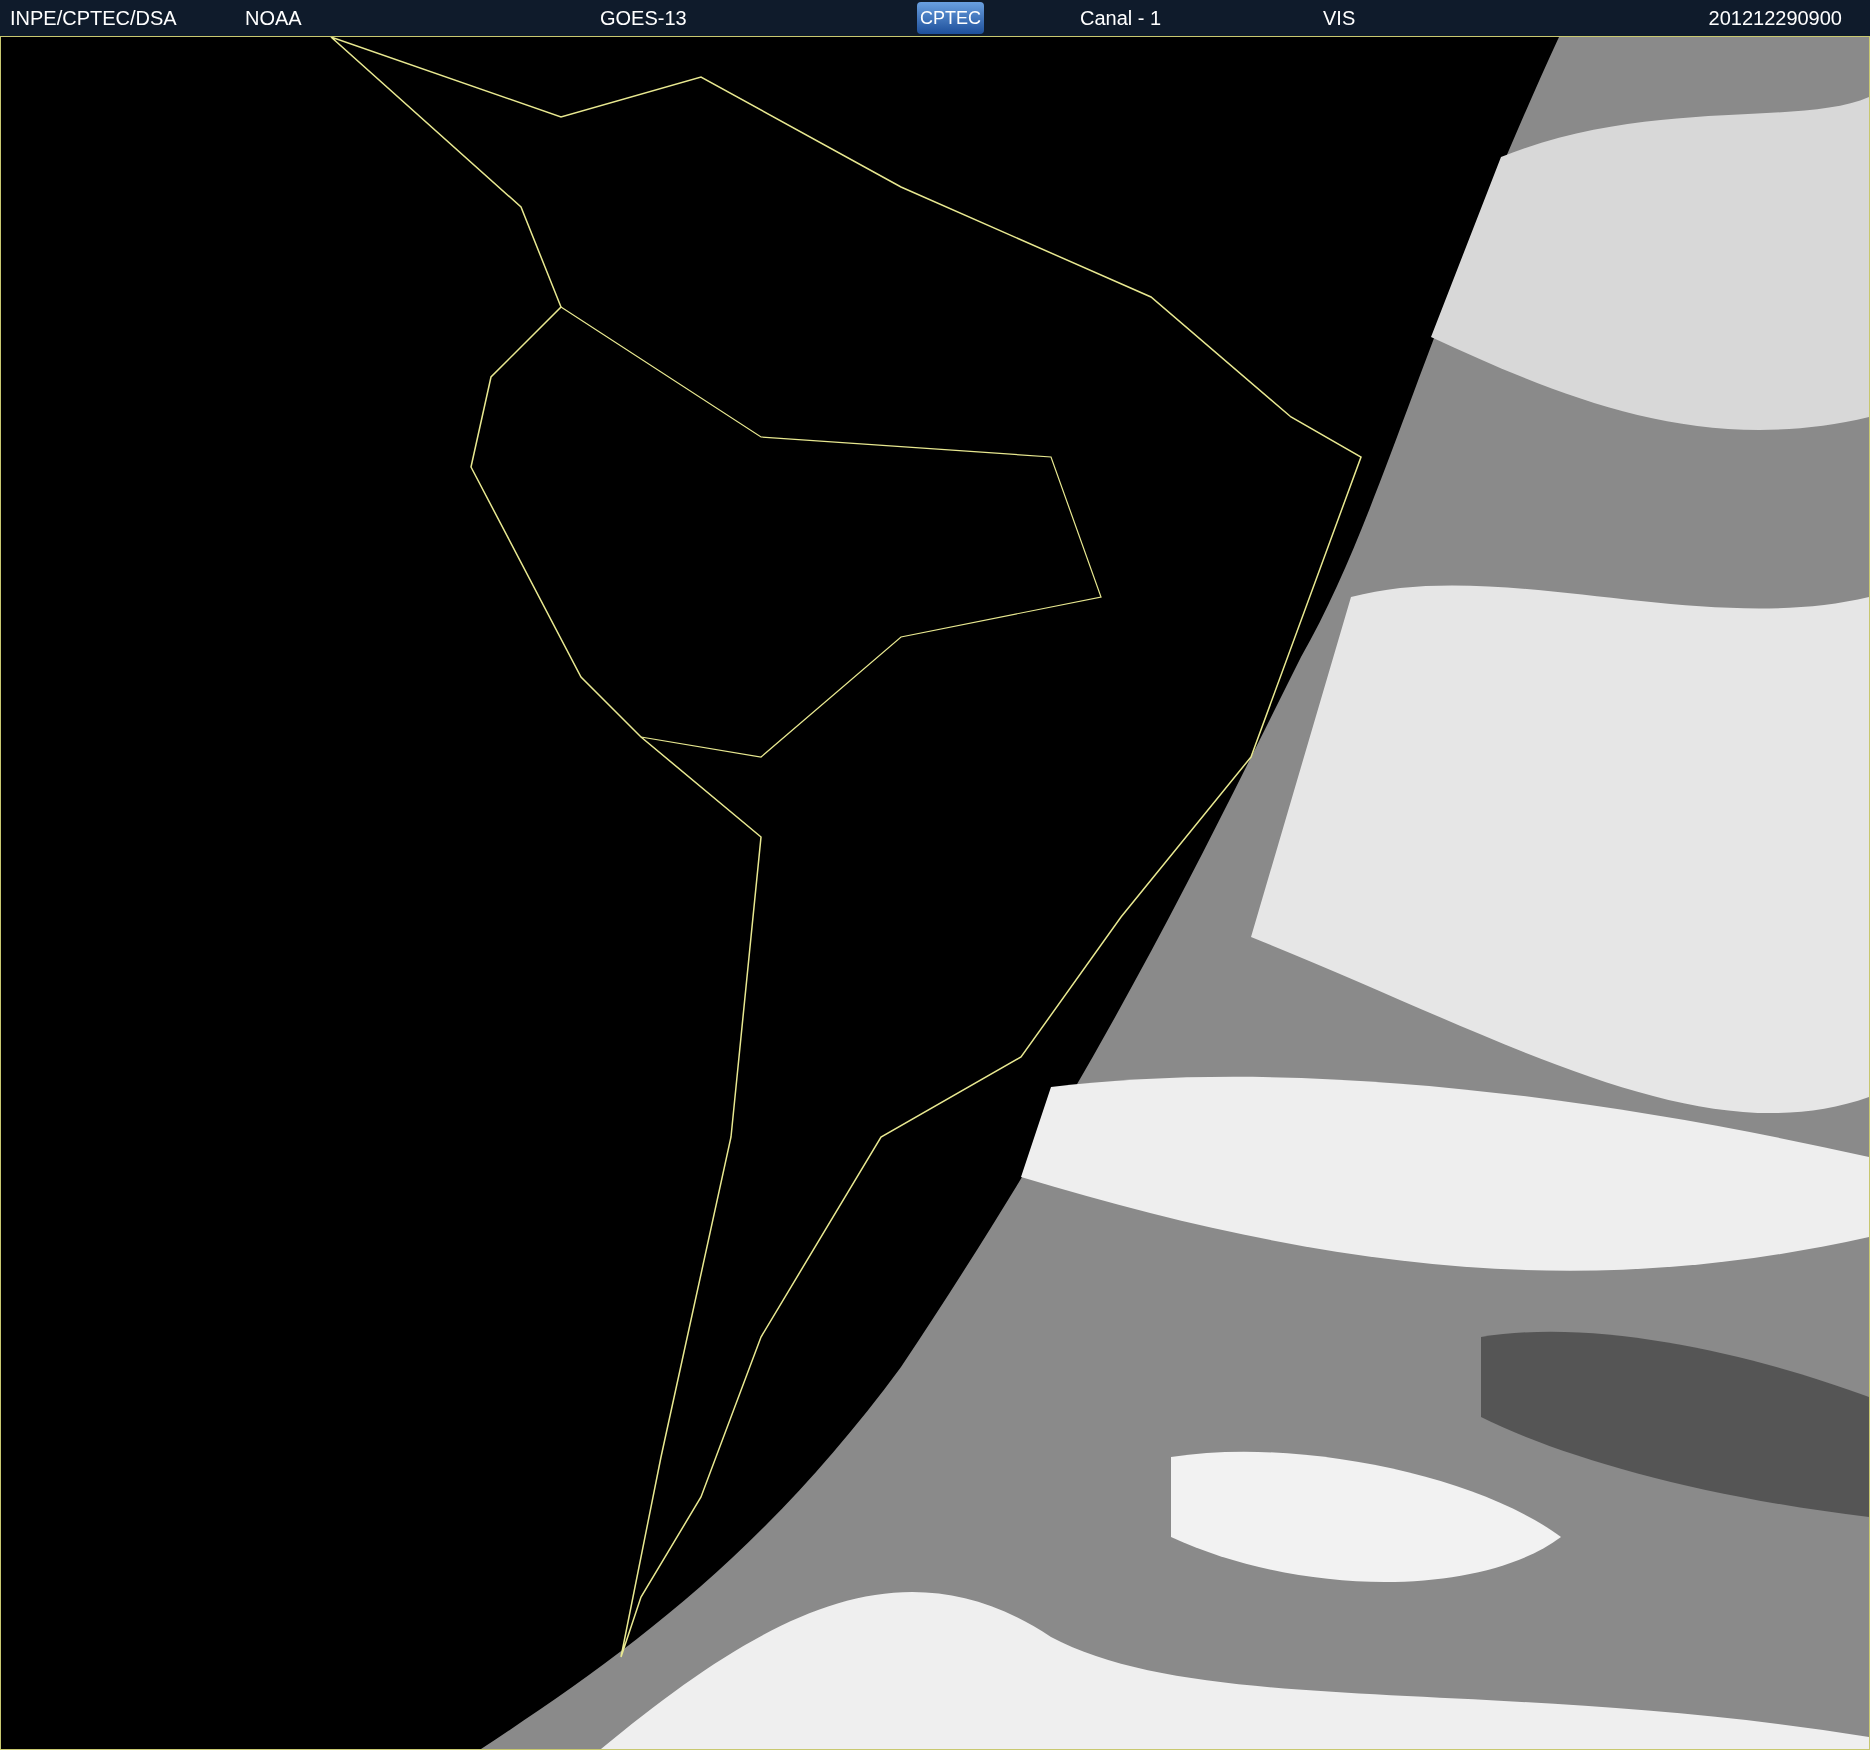 The height and width of the screenshot is (1750, 1870). I want to click on agency-label: NOAA, so click(273, 18).